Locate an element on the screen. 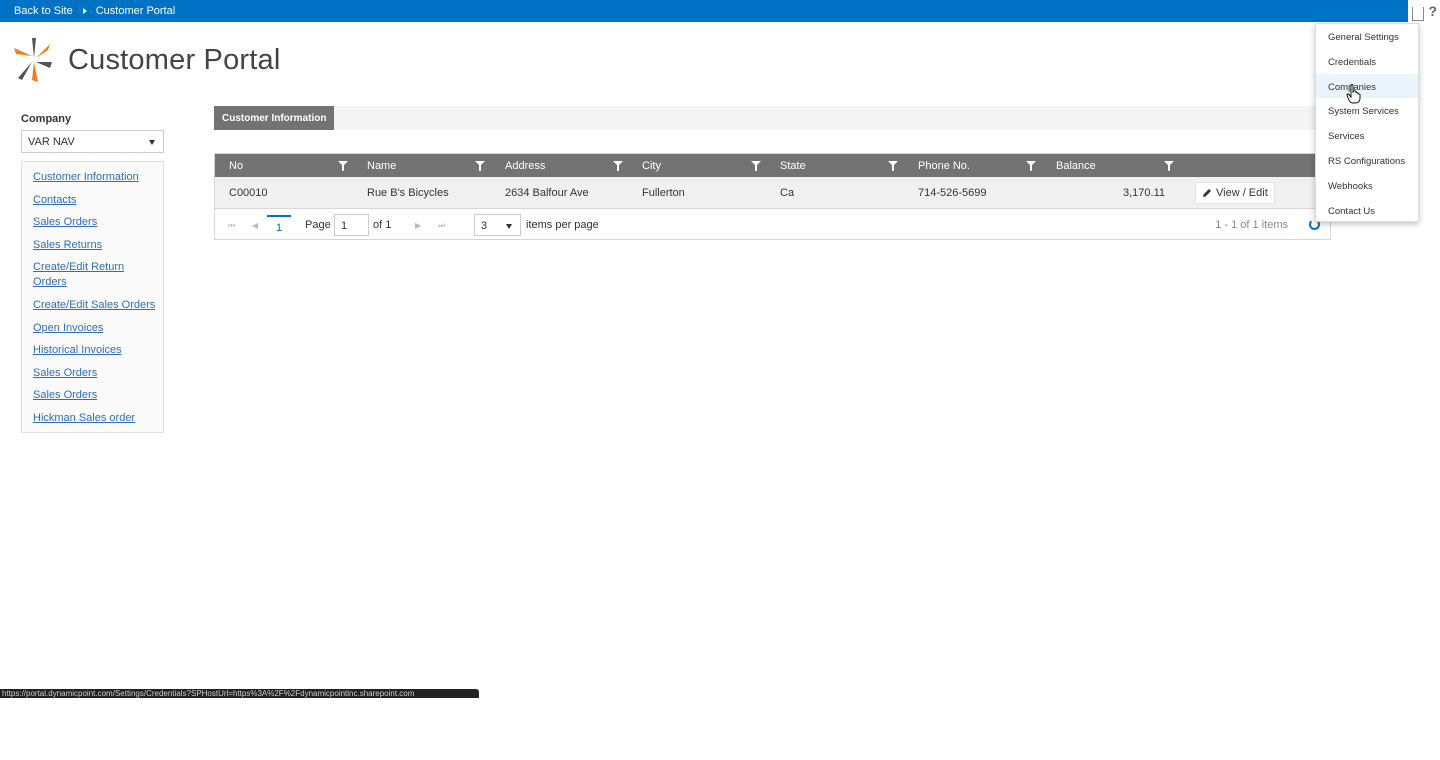 This screenshot has height=760, width=1440. menu-item-system-services: System Services is located at coordinates (1367, 110).